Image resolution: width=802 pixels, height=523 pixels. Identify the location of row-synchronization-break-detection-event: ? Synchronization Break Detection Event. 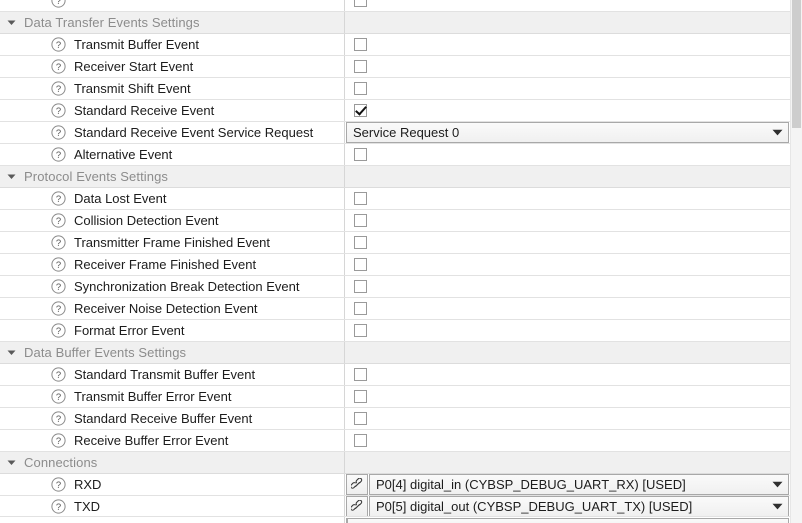
(395, 287).